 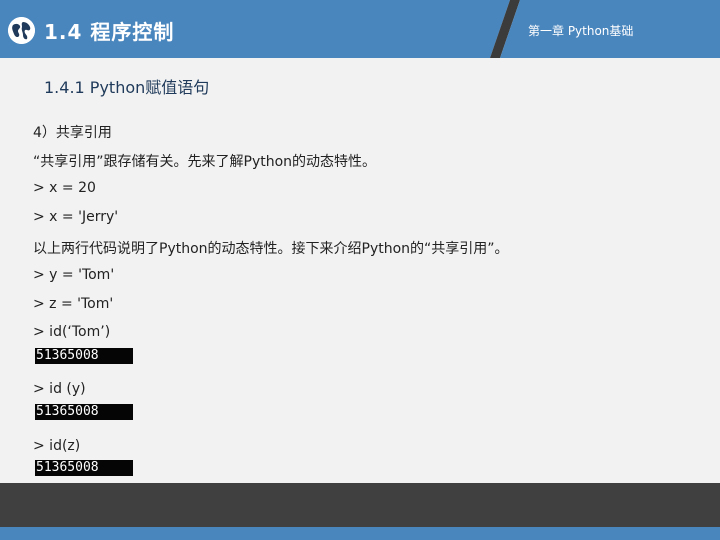 I want to click on section-title: 1.4.1 Python赋值语句, so click(x=127, y=87).